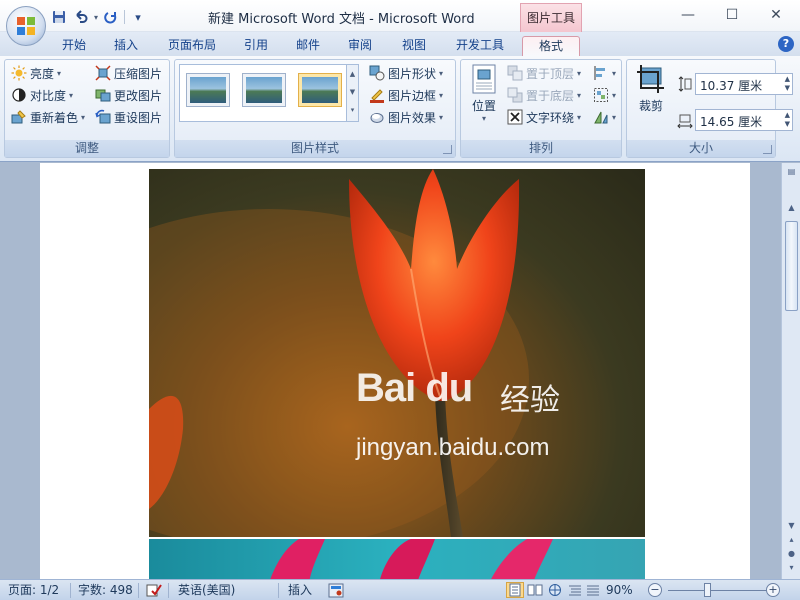 Image resolution: width=800 pixels, height=600 pixels. I want to click on picture-effects-button: 图片效果 ▾, so click(406, 117).